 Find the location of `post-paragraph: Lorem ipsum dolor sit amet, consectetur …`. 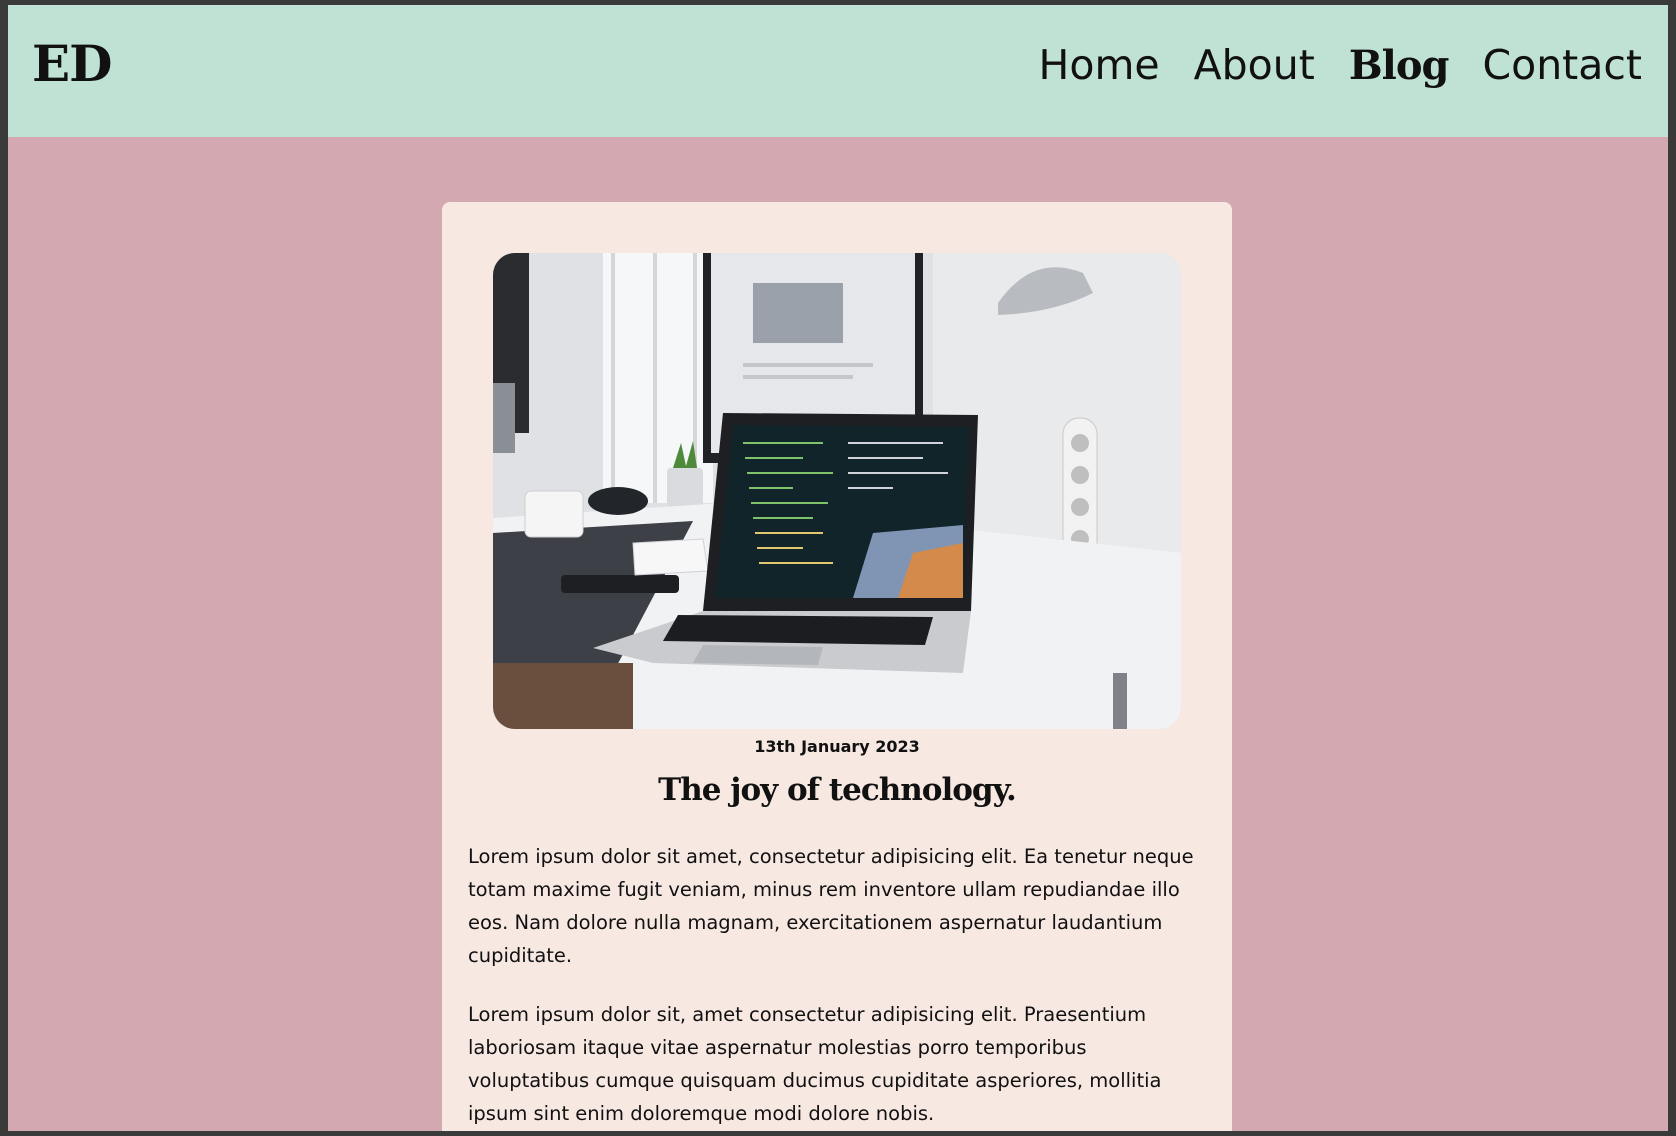

post-paragraph: Lorem ipsum dolor sit amet, consectetur … is located at coordinates (831, 906).